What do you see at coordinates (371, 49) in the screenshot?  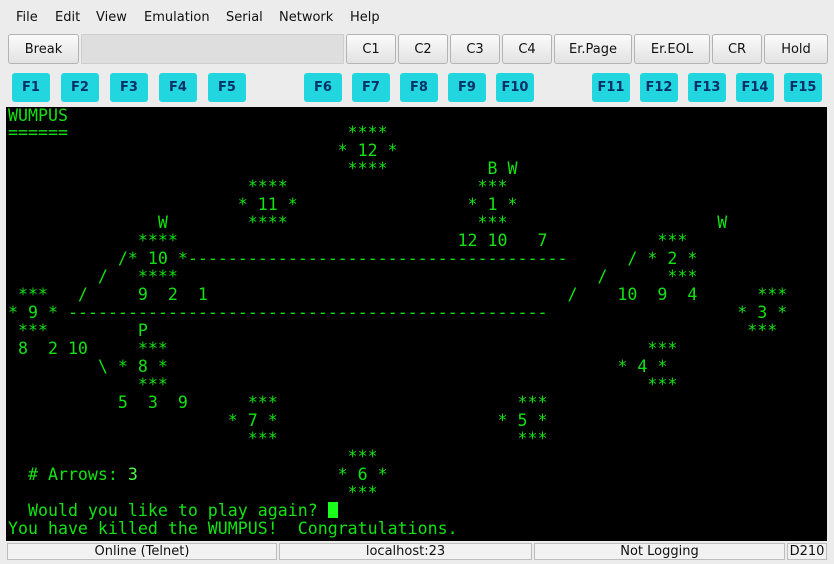 I see `c1-button: C1` at bounding box center [371, 49].